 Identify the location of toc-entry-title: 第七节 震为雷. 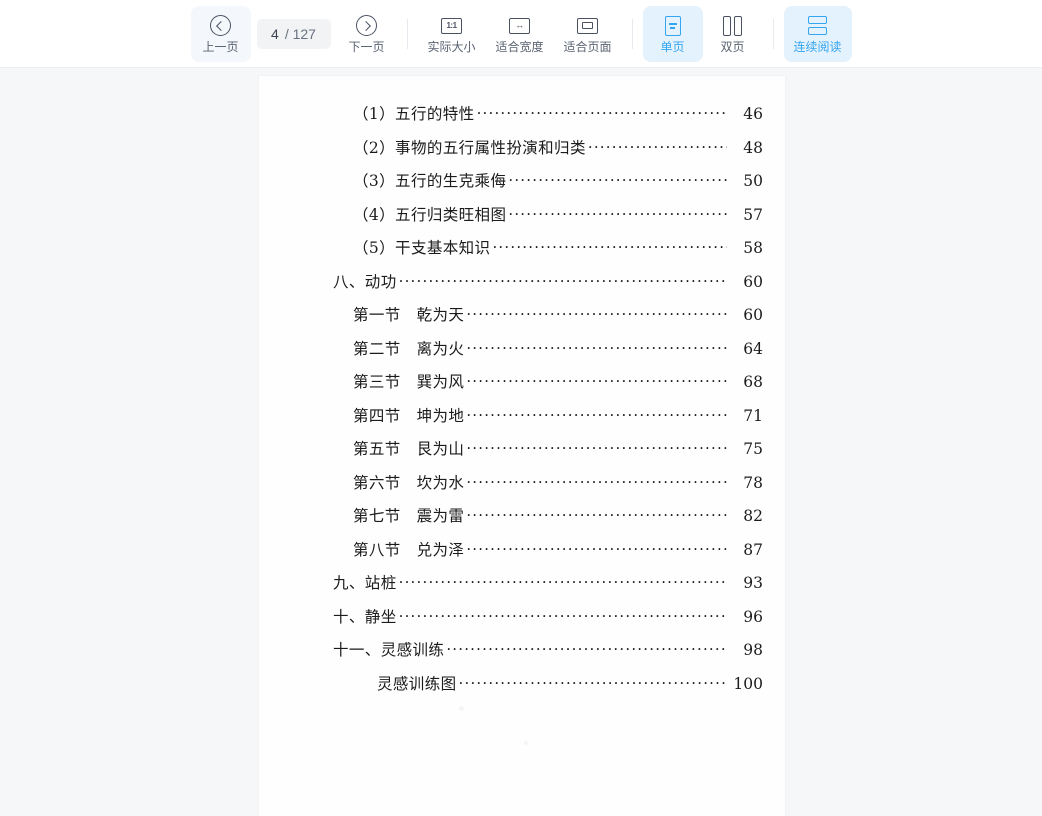
(409, 516).